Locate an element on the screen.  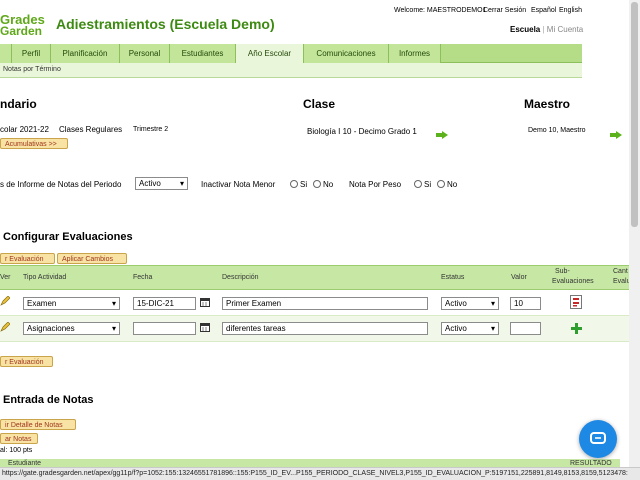
term: Trimestre 2 is located at coordinates (151, 129).